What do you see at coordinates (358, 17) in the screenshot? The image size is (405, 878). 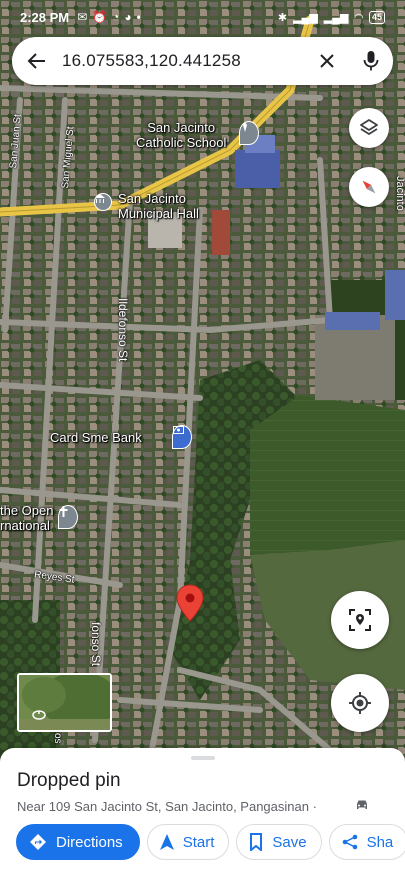 I see `wifi-icon: ◠` at bounding box center [358, 17].